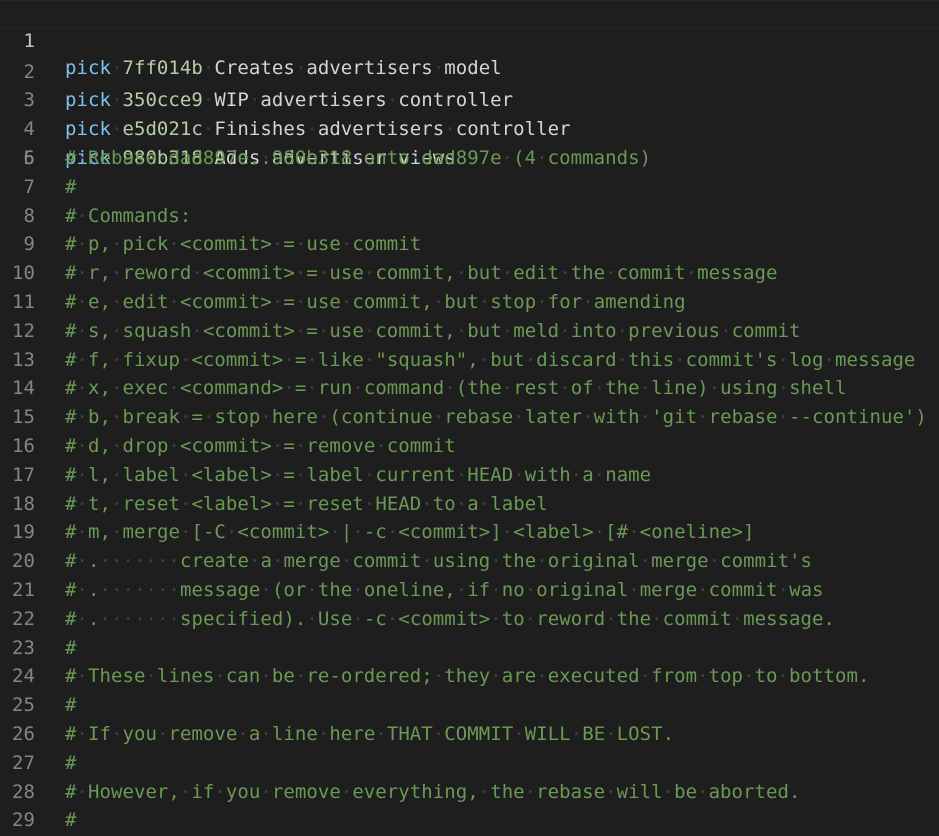 The image size is (939, 836). Describe the element at coordinates (128, 216) in the screenshot. I see `comment-text: #·Commands:` at that location.